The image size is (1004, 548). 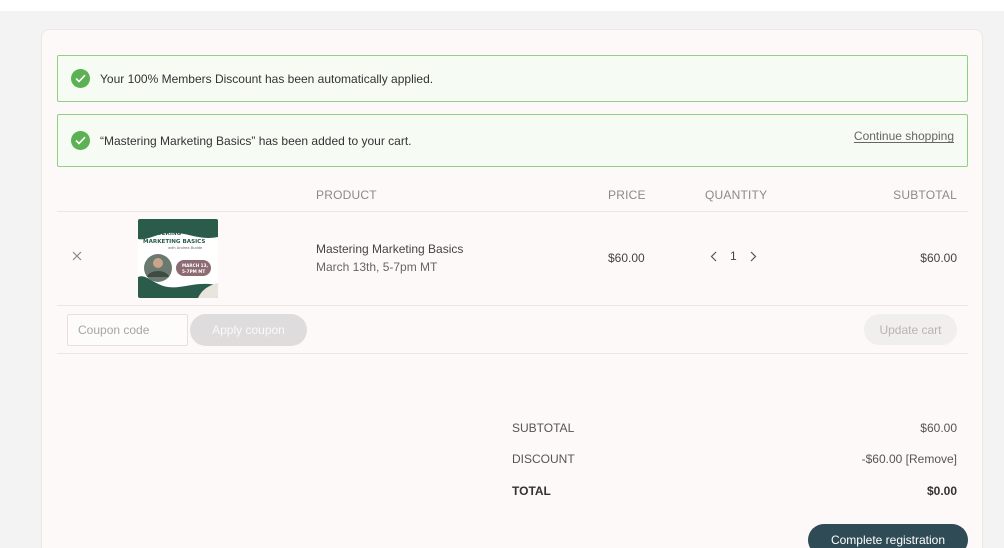 What do you see at coordinates (127, 330) in the screenshot?
I see `coupon-code-input` at bounding box center [127, 330].